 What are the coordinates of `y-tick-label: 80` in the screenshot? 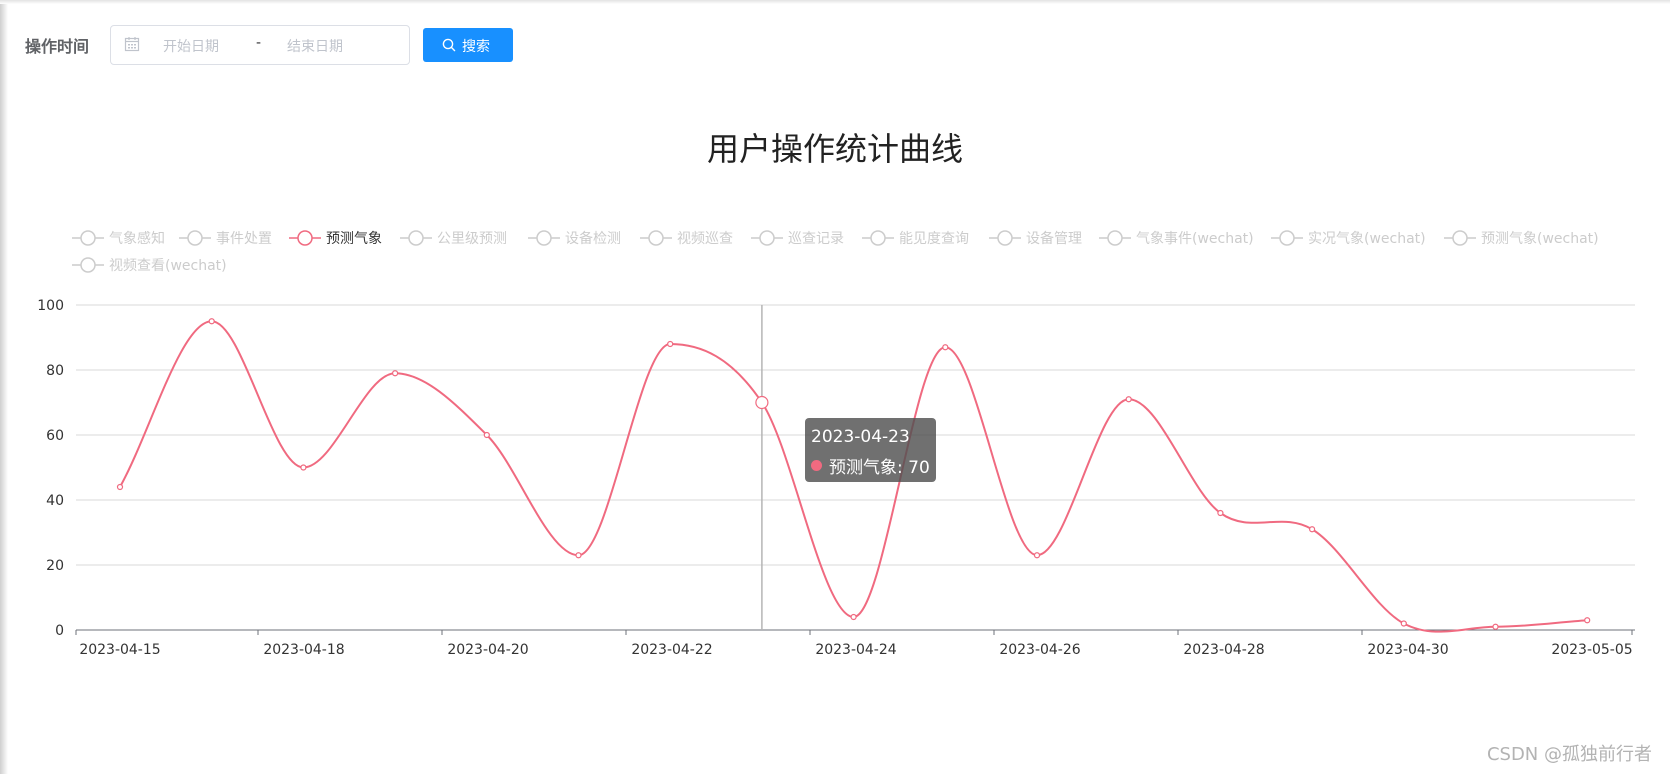 It's located at (55, 371).